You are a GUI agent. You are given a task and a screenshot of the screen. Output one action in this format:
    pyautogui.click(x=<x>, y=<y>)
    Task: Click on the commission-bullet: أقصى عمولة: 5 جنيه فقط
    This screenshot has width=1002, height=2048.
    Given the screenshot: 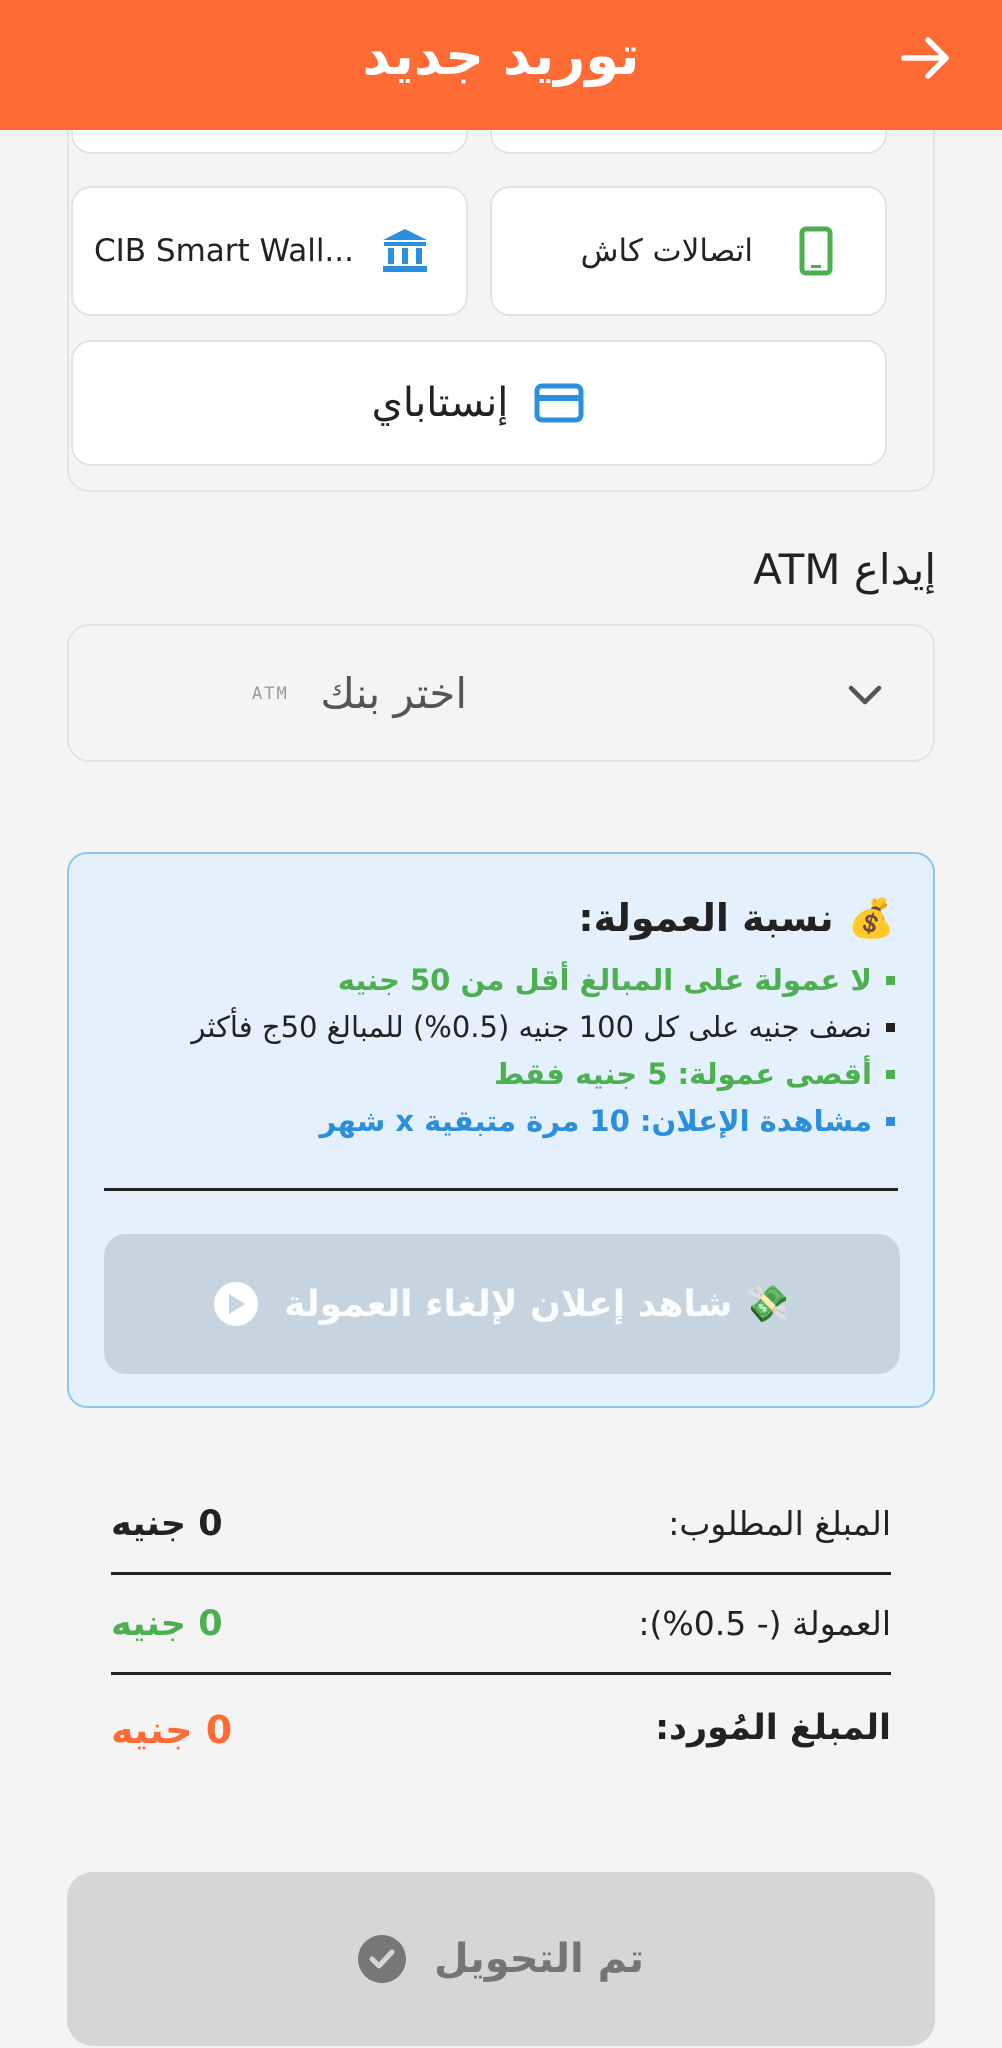 What is the action you would take?
    pyautogui.click(x=694, y=1074)
    